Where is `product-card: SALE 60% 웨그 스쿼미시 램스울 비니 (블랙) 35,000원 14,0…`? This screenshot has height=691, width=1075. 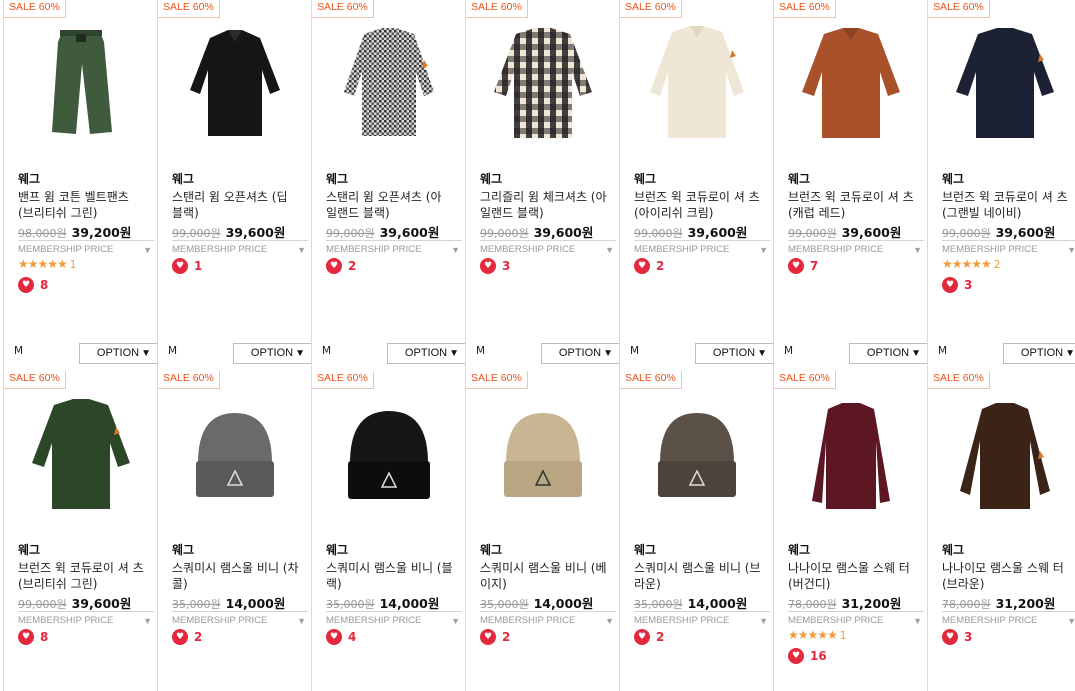 product-card: SALE 60% 웨그 스쿼미시 램스울 비니 (블랙) 35,000원 14,0… is located at coordinates (388, 531).